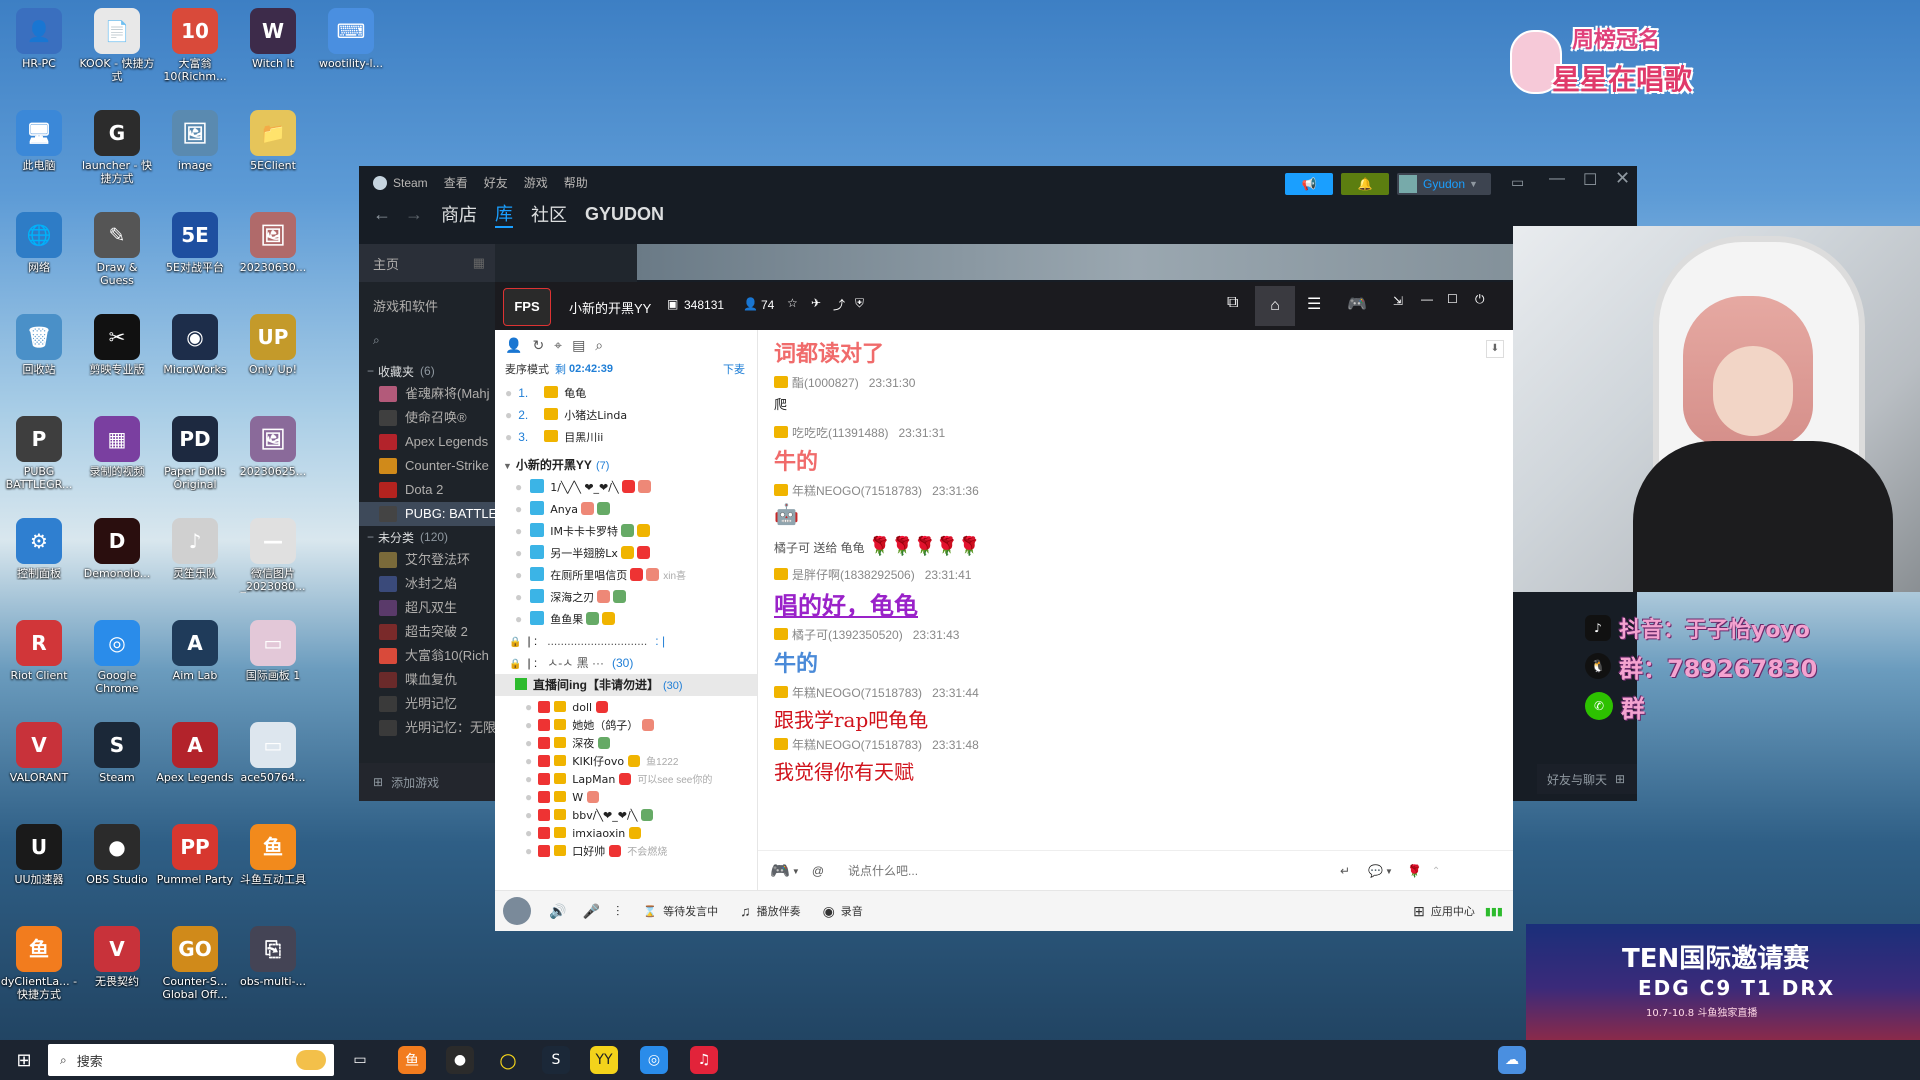 This screenshot has height=1080, width=1920. I want to click on library-game-item: 大富翁10(Rich, so click(427, 656).